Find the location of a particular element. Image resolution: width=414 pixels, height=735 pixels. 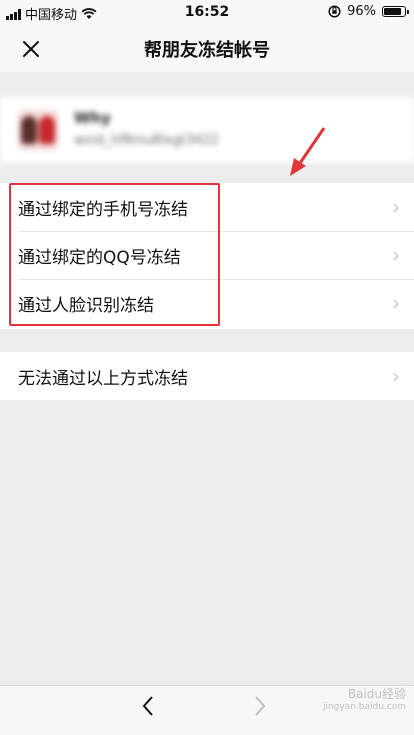

watermark: Baidu经验 jingyan.baidu.com is located at coordinates (364, 701).